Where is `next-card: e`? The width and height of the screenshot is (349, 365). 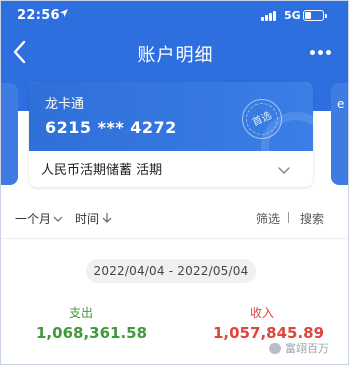
next-card: e is located at coordinates (339, 134).